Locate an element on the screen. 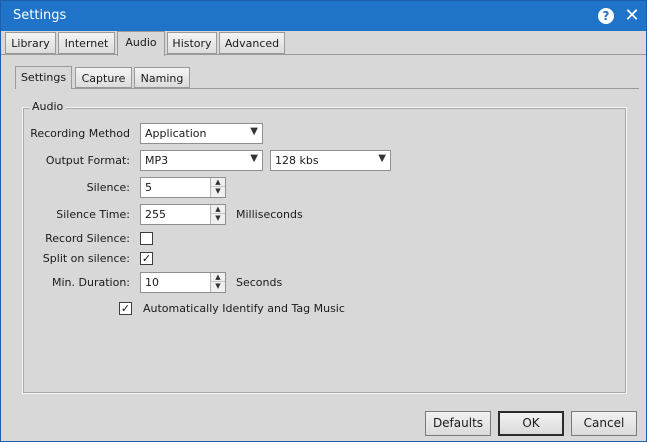 This screenshot has width=647, height=442. tab-audio: Audio is located at coordinates (141, 43).